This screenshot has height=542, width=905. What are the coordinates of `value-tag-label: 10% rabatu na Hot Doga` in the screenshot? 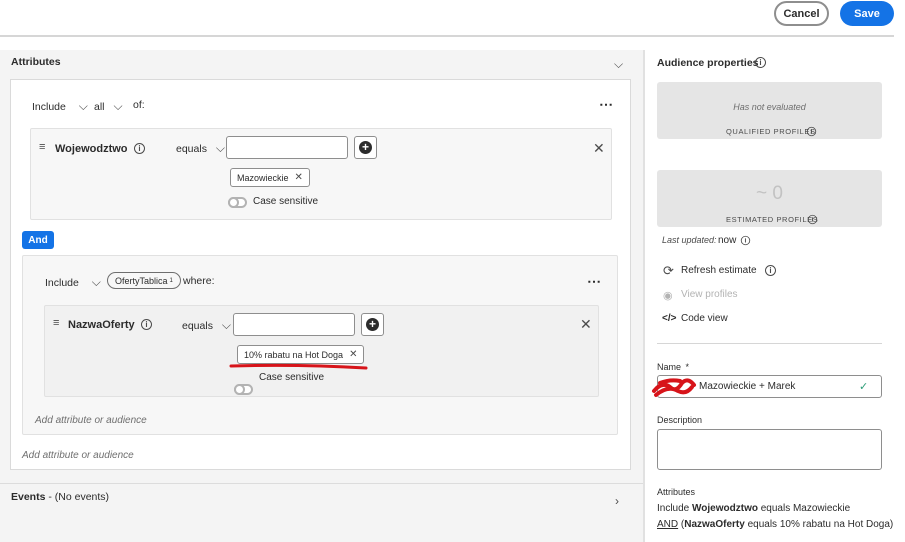 It's located at (294, 354).